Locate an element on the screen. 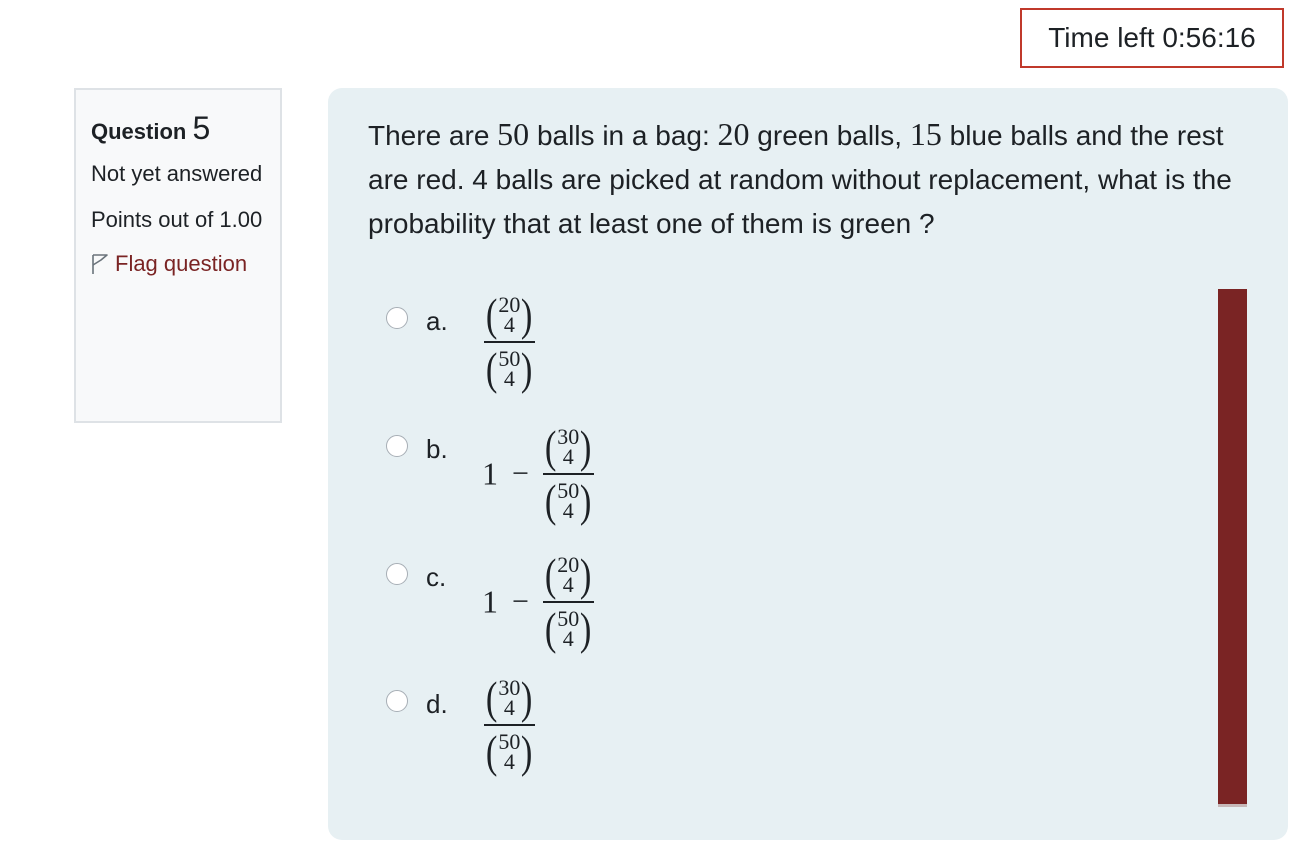  question-label: Question is located at coordinates (139, 131).